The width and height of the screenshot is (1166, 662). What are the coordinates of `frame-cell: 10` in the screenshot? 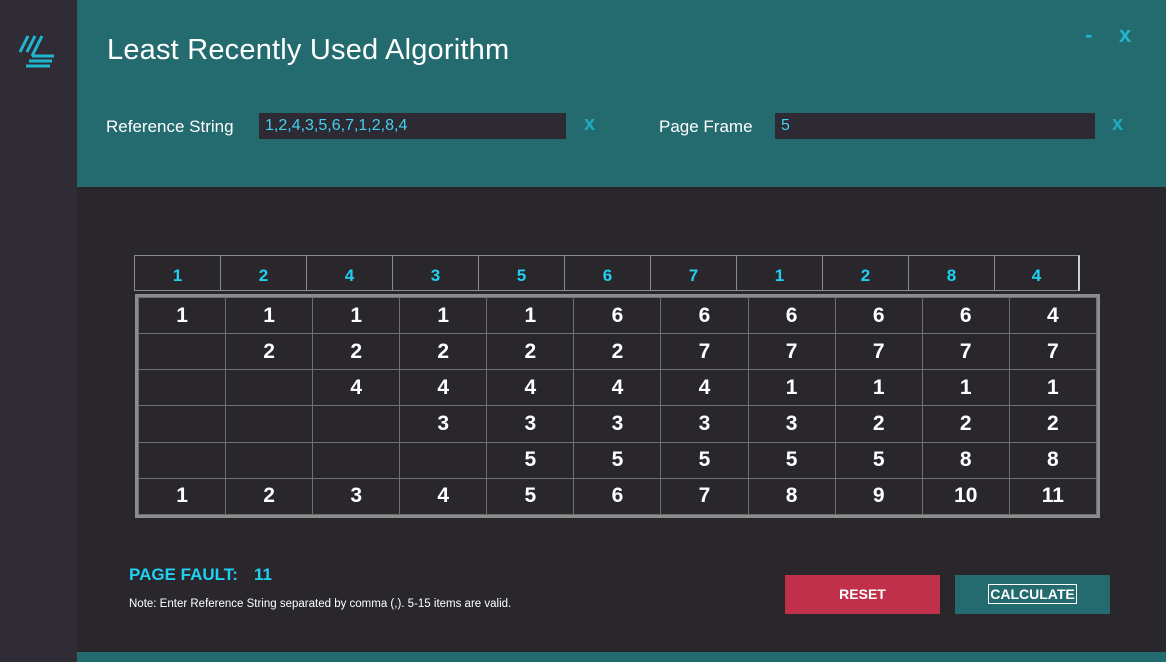 It's located at (965, 496).